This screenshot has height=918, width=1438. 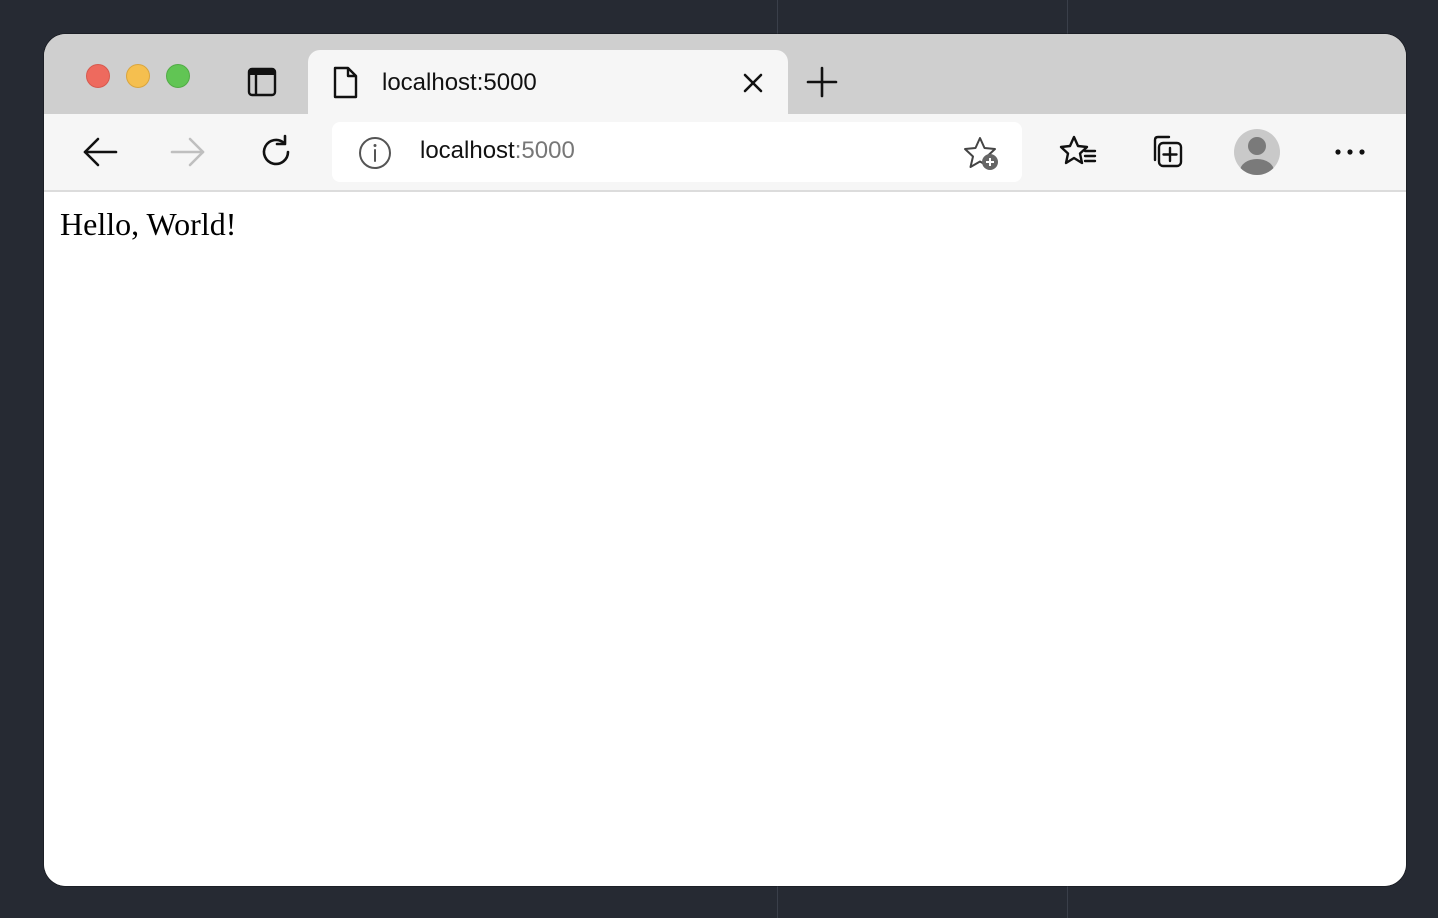 What do you see at coordinates (753, 83) in the screenshot?
I see `close-tab-icon` at bounding box center [753, 83].